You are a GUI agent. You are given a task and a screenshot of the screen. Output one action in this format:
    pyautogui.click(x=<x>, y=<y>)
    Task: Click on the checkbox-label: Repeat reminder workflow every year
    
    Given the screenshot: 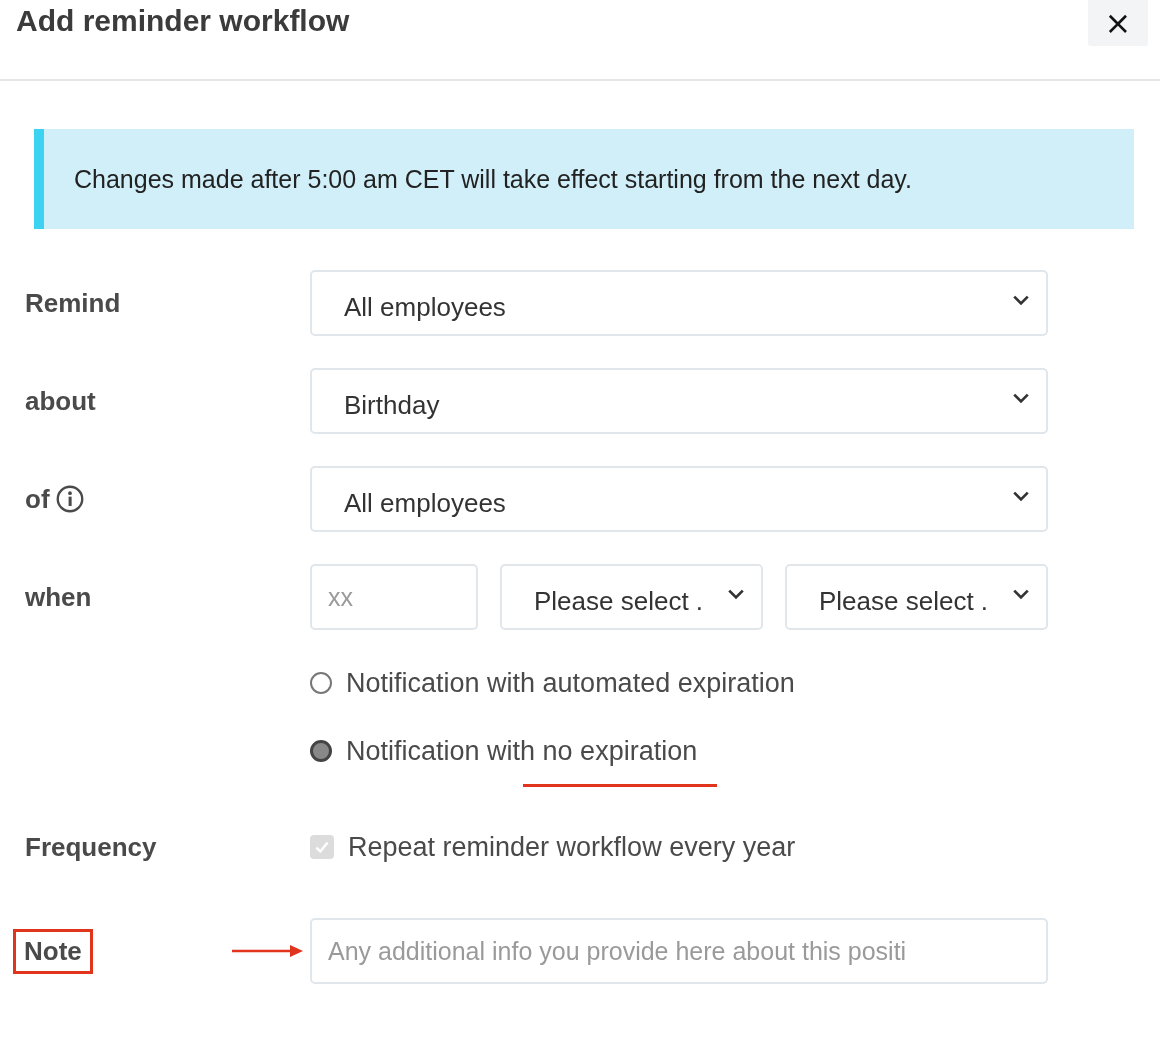 What is the action you would take?
    pyautogui.click(x=572, y=847)
    